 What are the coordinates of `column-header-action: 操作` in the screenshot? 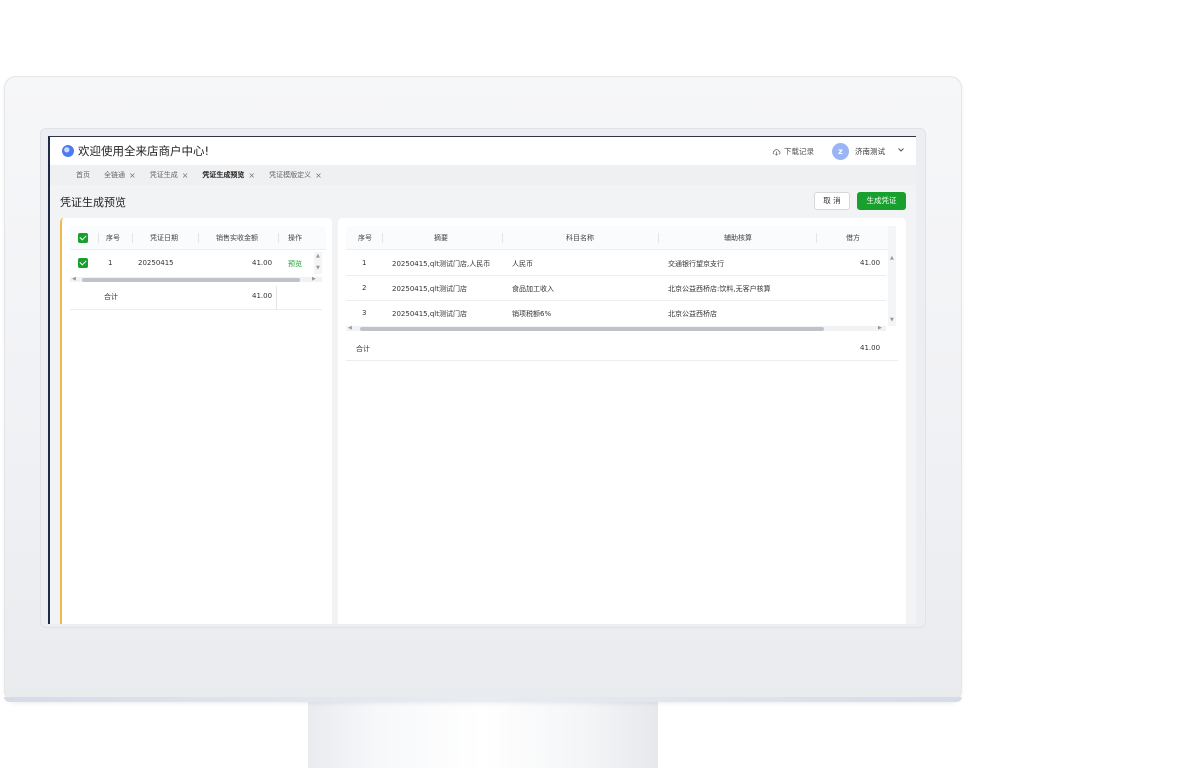 It's located at (295, 238).